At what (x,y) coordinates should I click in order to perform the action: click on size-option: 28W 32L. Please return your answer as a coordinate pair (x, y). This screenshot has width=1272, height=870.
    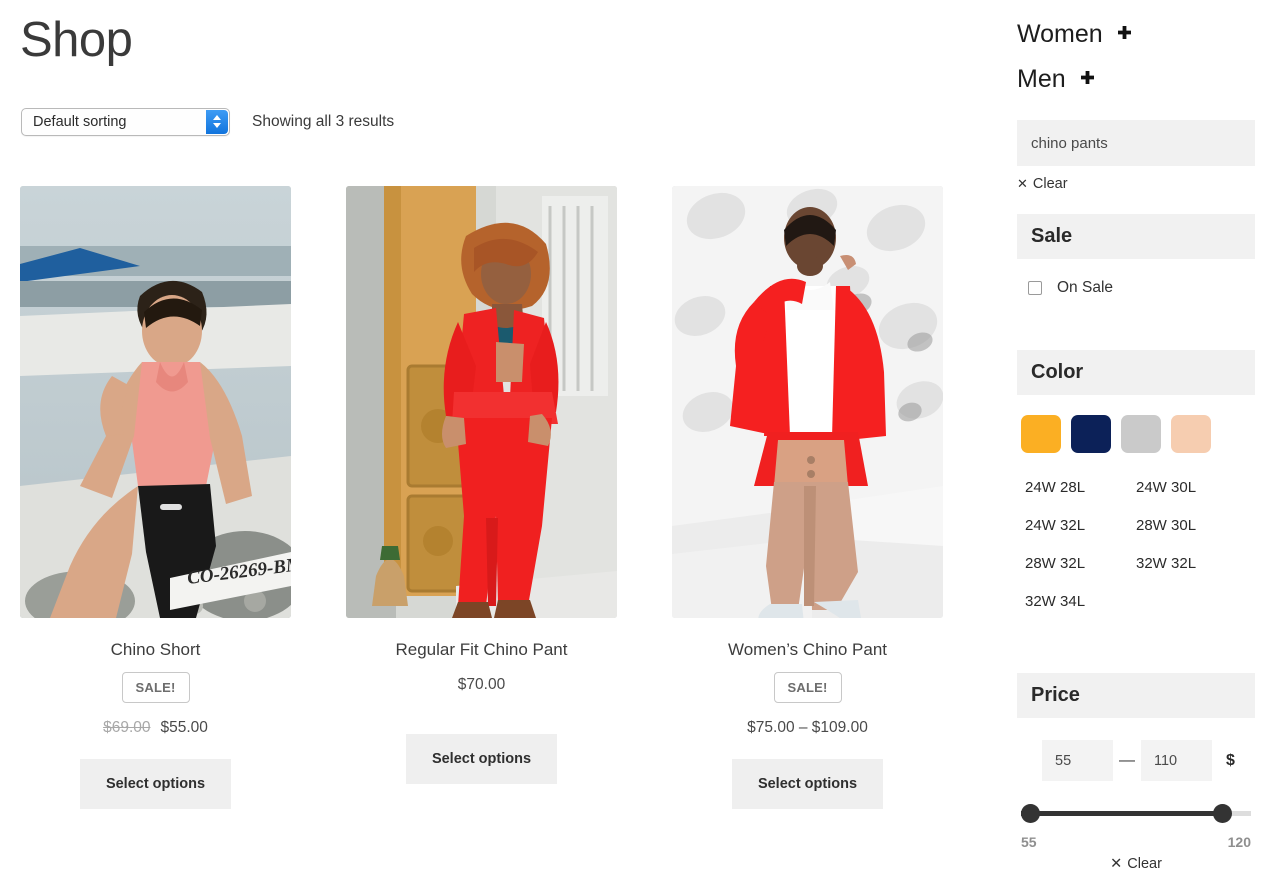
    Looking at the image, I should click on (1080, 563).